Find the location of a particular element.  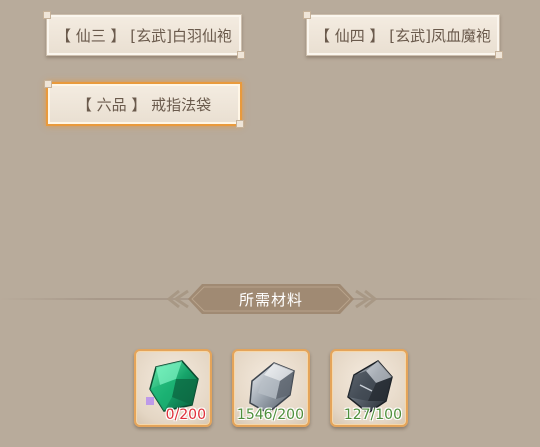

recipe-card-label: 【 仙三 】 [玄武]白羽仙袍 is located at coordinates (143, 35).